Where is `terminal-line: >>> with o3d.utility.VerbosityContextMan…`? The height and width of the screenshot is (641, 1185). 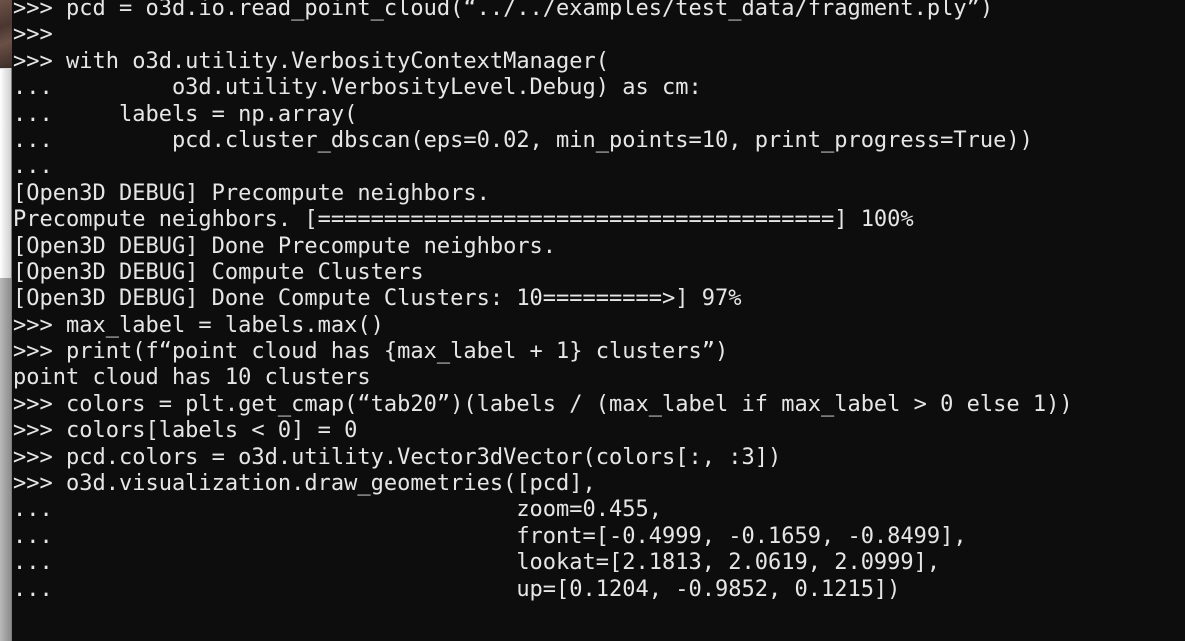
terminal-line: >>> with o3d.utility.VerbosityContextMan… is located at coordinates (311, 61).